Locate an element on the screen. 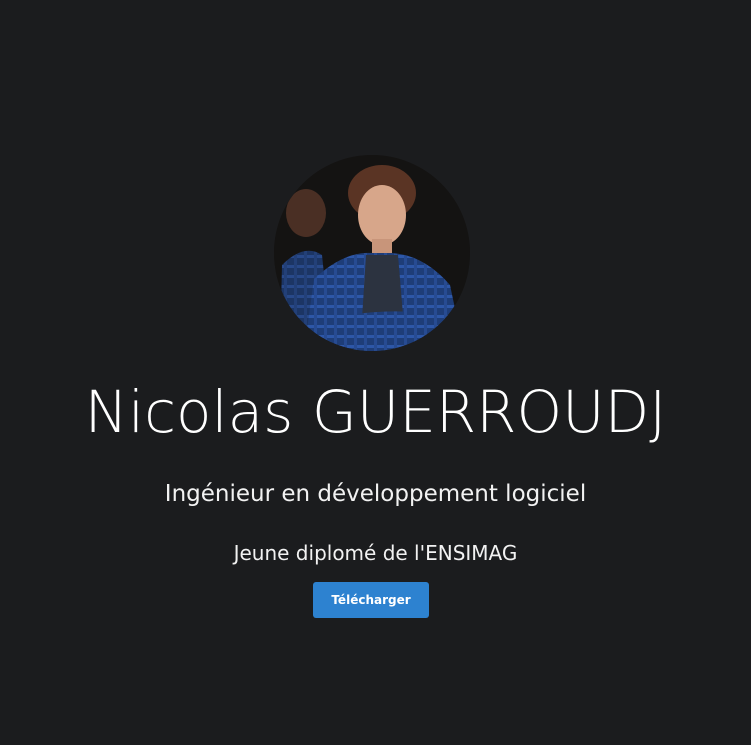  profile-photo-icon is located at coordinates (372, 253).